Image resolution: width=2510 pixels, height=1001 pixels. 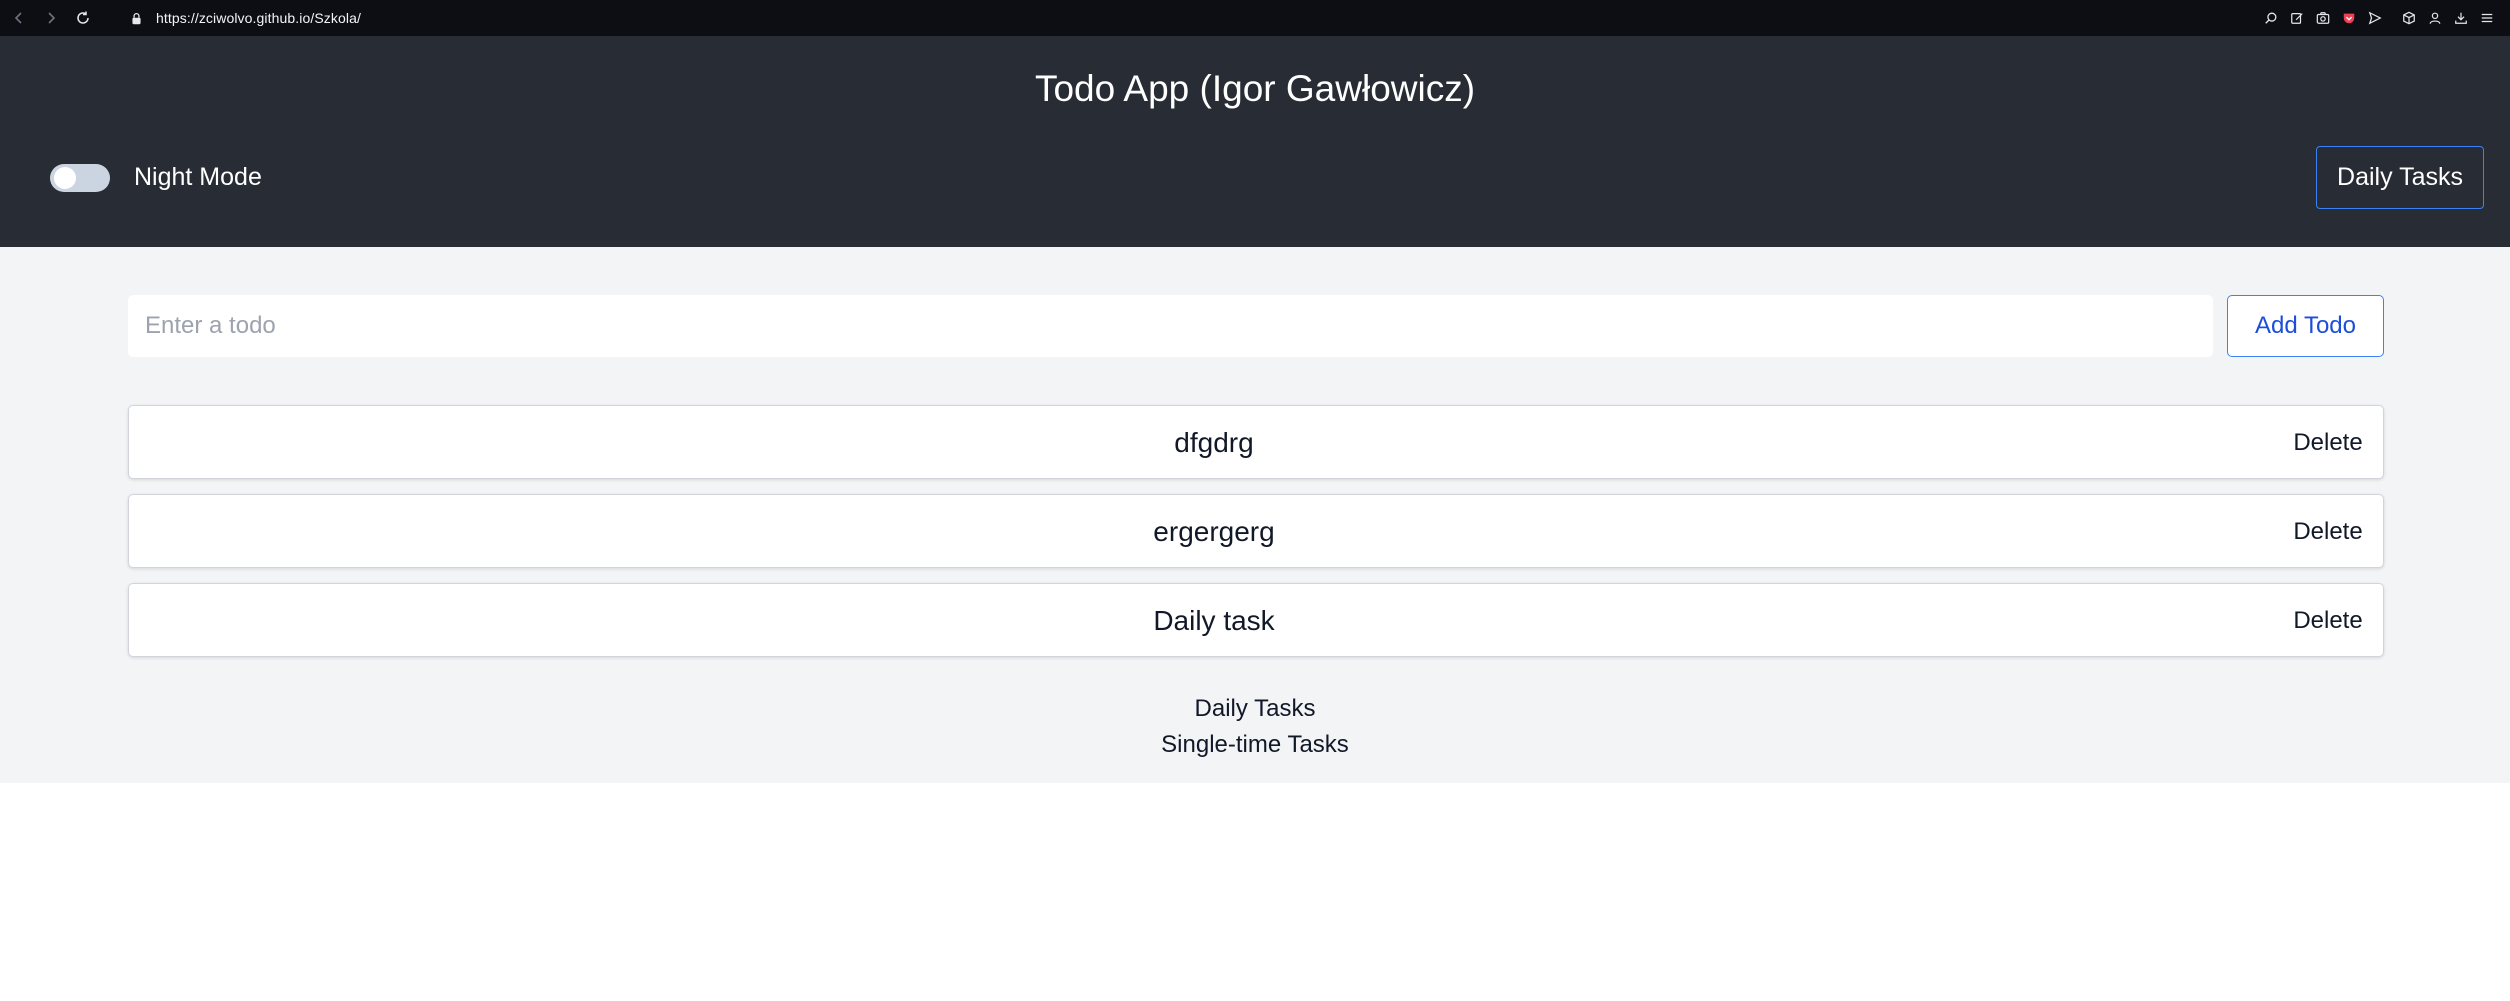 I want to click on todo-text: Daily task, so click(x=1214, y=620).